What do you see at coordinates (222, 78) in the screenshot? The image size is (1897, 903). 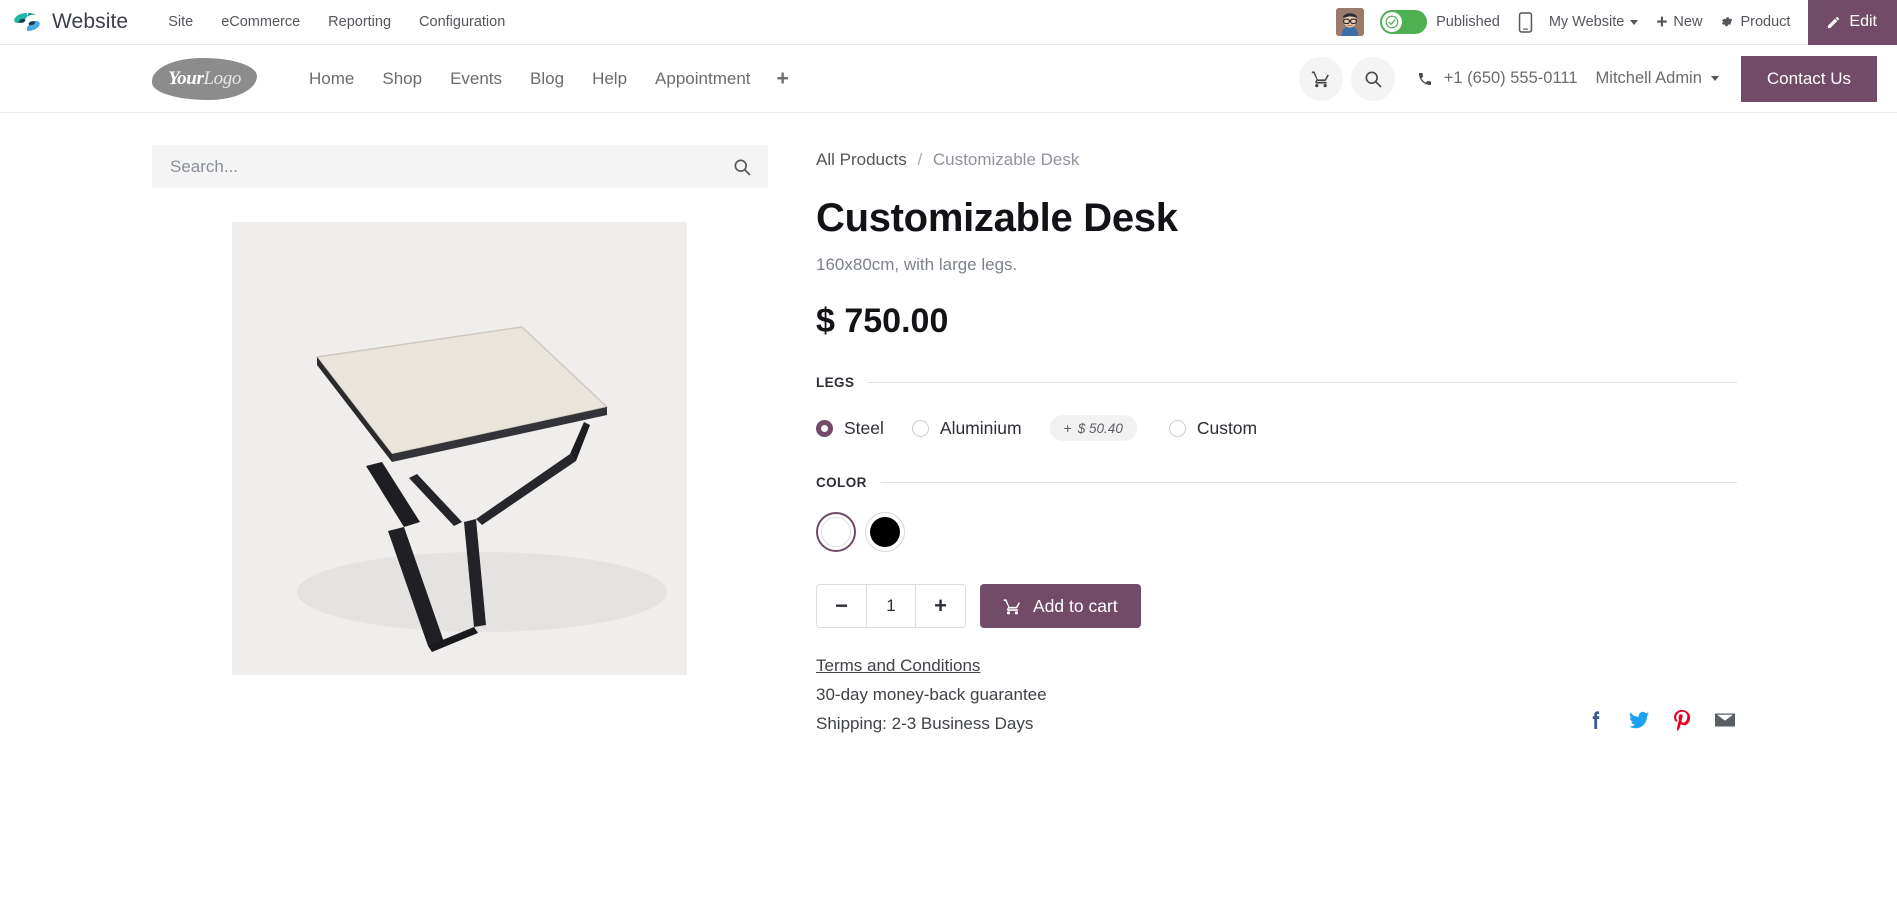 I see `logo-text-secondary: Logo` at bounding box center [222, 78].